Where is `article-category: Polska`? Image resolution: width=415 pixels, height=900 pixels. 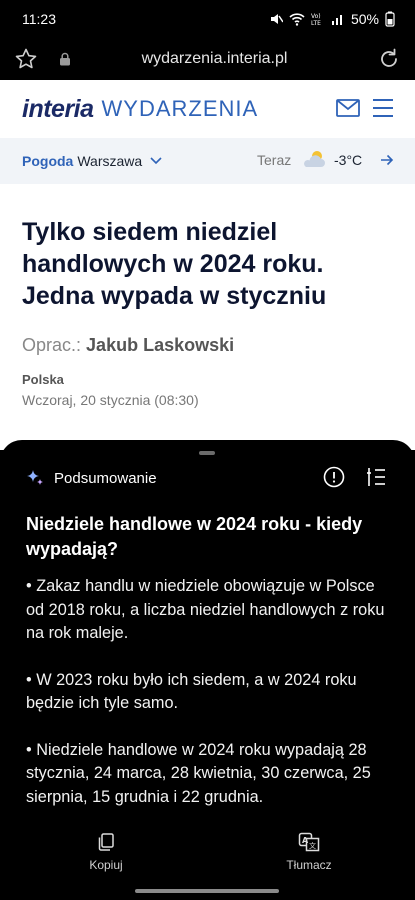 article-category: Polska is located at coordinates (43, 379).